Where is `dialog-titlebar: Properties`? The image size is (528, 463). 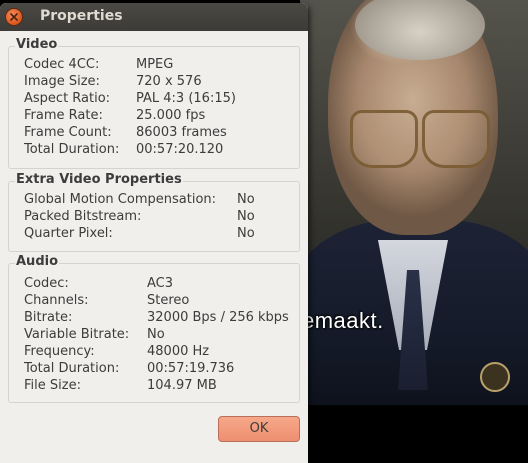
dialog-titlebar: Properties is located at coordinates (154, 17).